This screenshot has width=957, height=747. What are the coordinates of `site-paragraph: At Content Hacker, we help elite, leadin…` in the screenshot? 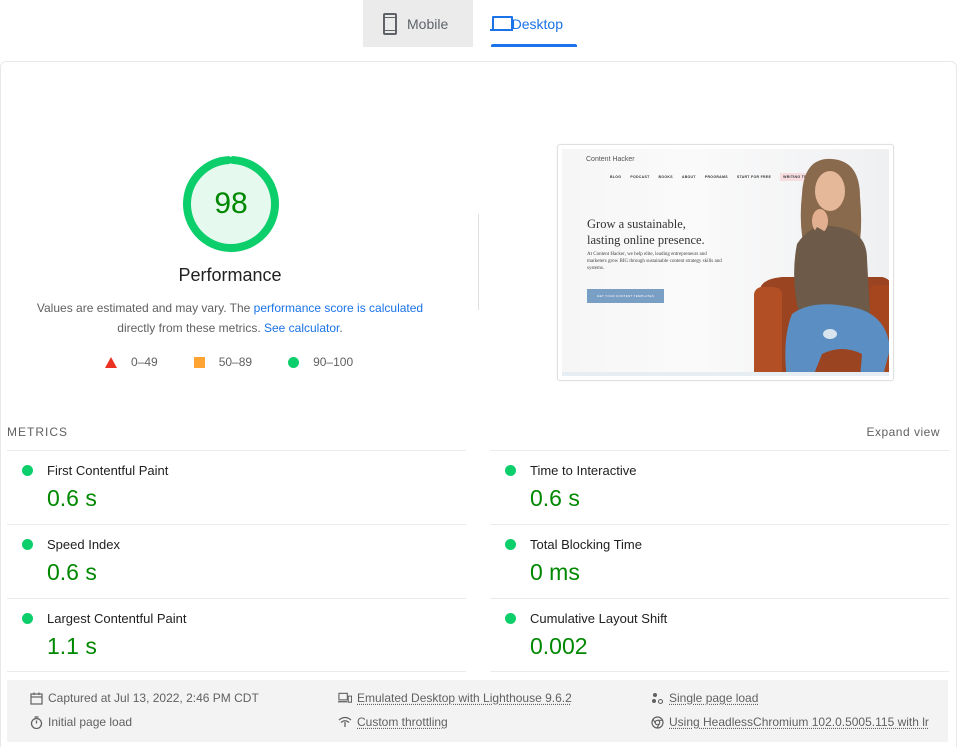 It's located at (654, 261).